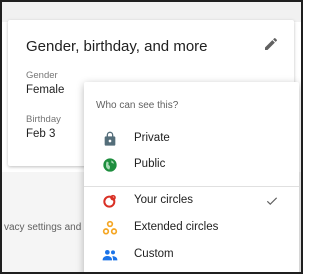  What do you see at coordinates (42, 75) in the screenshot?
I see `gender-label: Gender` at bounding box center [42, 75].